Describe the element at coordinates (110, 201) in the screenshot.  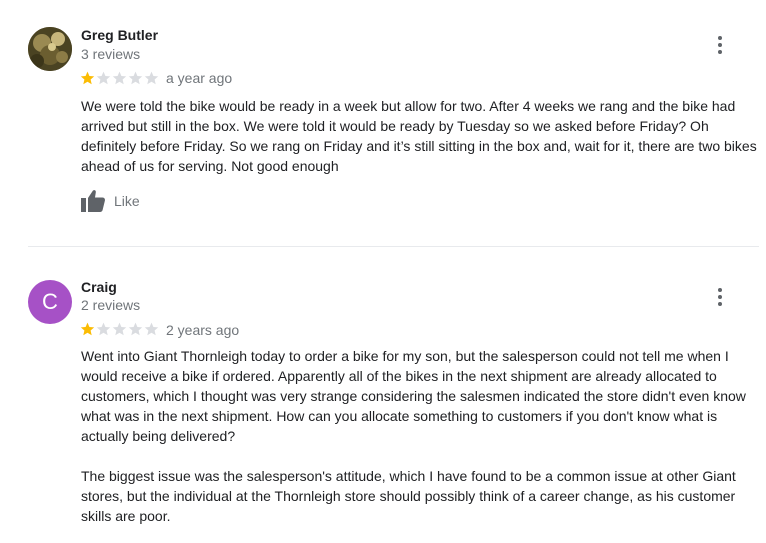
I see `like-button: Like` at that location.